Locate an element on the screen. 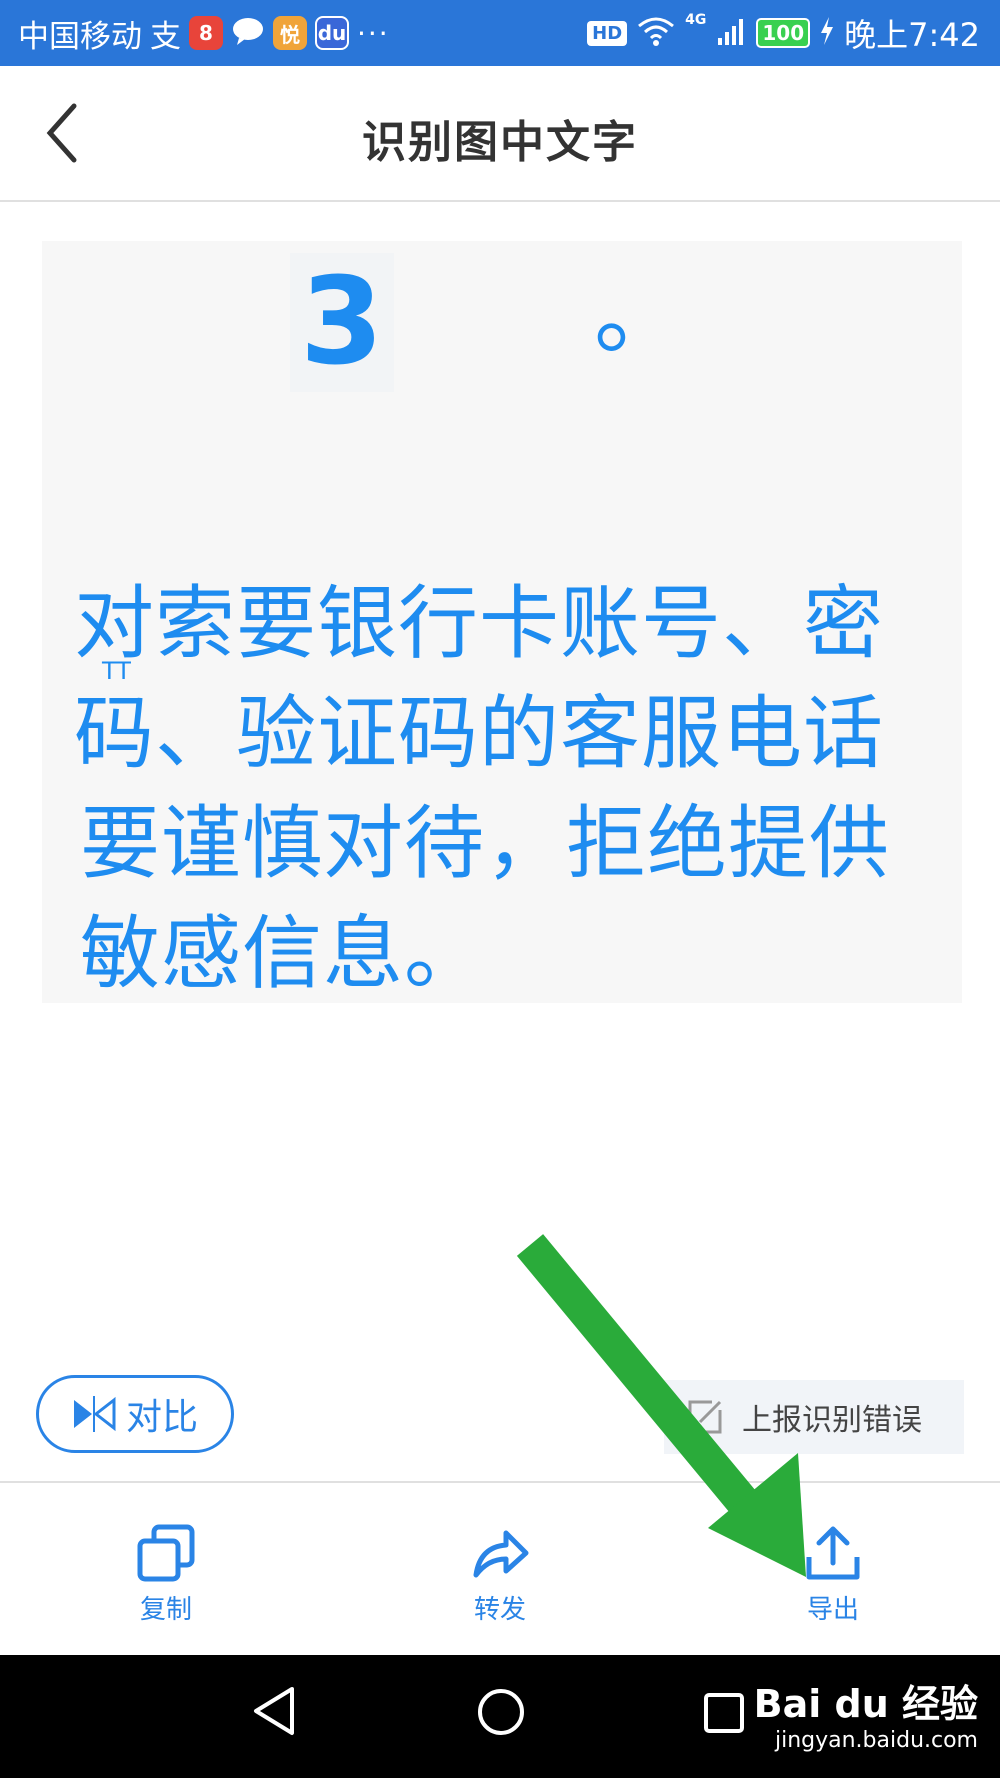 This screenshot has width=1000, height=1778. ocr-text-line: 敏感信息。 is located at coordinates (282, 947).